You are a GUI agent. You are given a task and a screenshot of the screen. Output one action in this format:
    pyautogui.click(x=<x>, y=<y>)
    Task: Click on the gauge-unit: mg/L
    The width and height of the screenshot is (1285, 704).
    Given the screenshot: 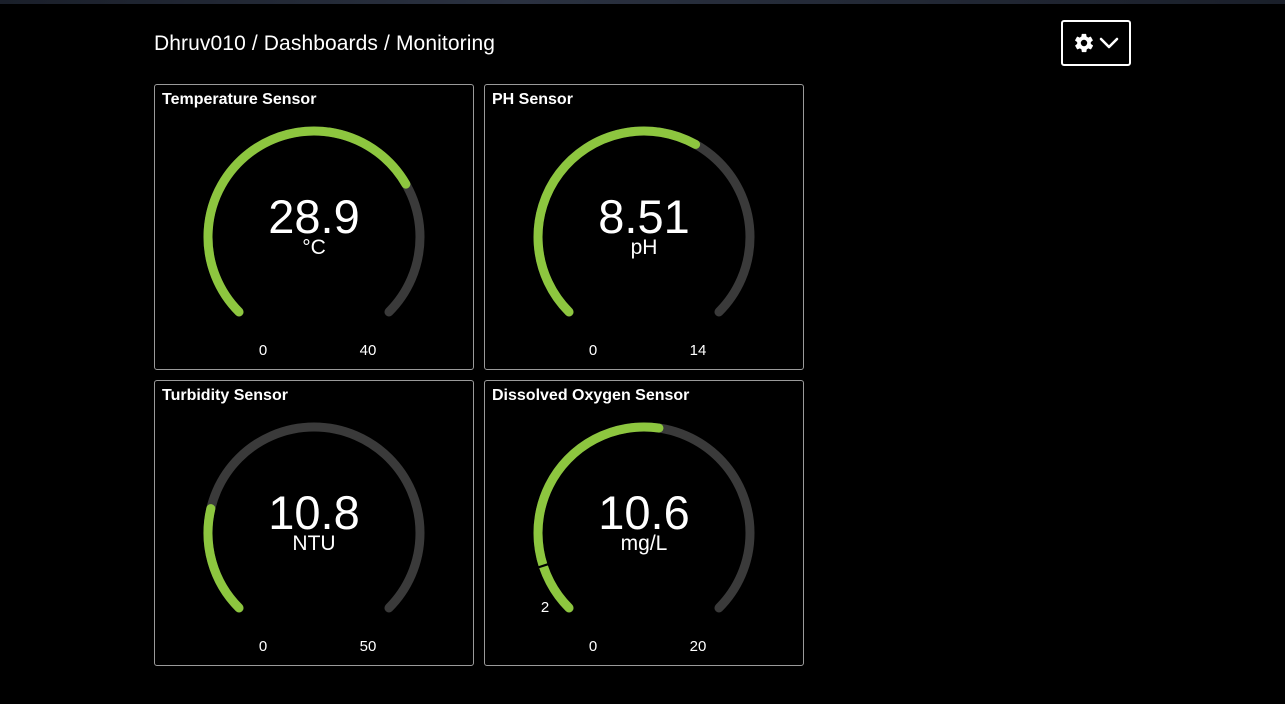 What is the action you would take?
    pyautogui.click(x=644, y=543)
    